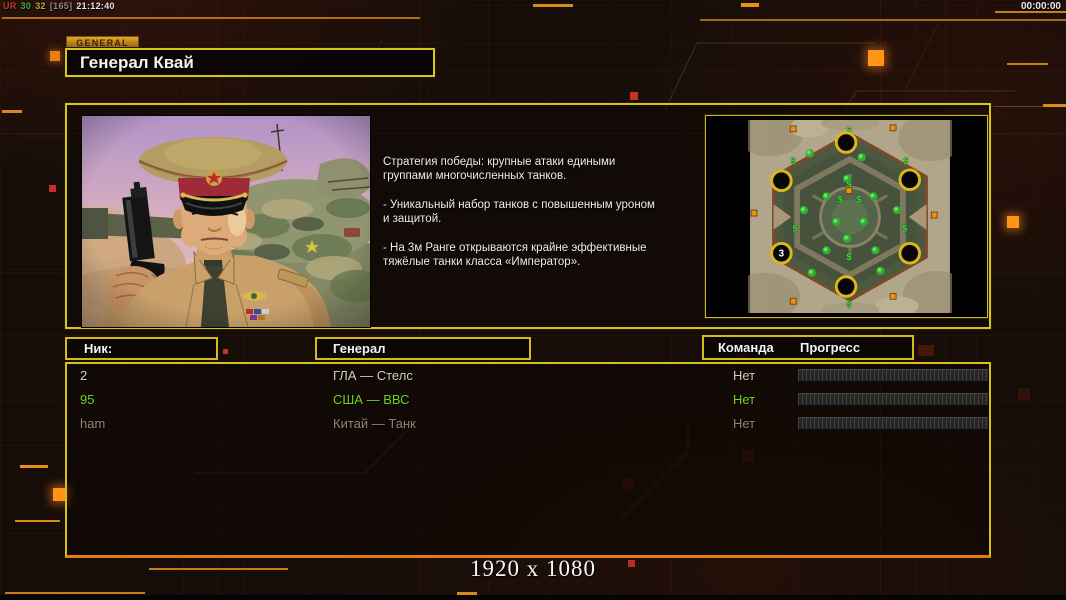 The width and height of the screenshot is (1066, 600). I want to click on map-preview-panel: $ $ $ $ $ $ $ $ $ $3, so click(846, 216).